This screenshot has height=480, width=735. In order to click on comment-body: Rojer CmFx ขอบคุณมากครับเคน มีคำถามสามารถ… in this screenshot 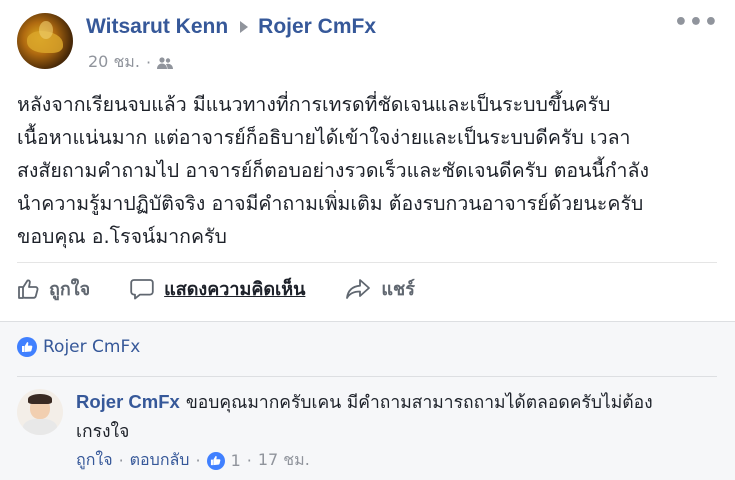, I will do `click(386, 417)`.